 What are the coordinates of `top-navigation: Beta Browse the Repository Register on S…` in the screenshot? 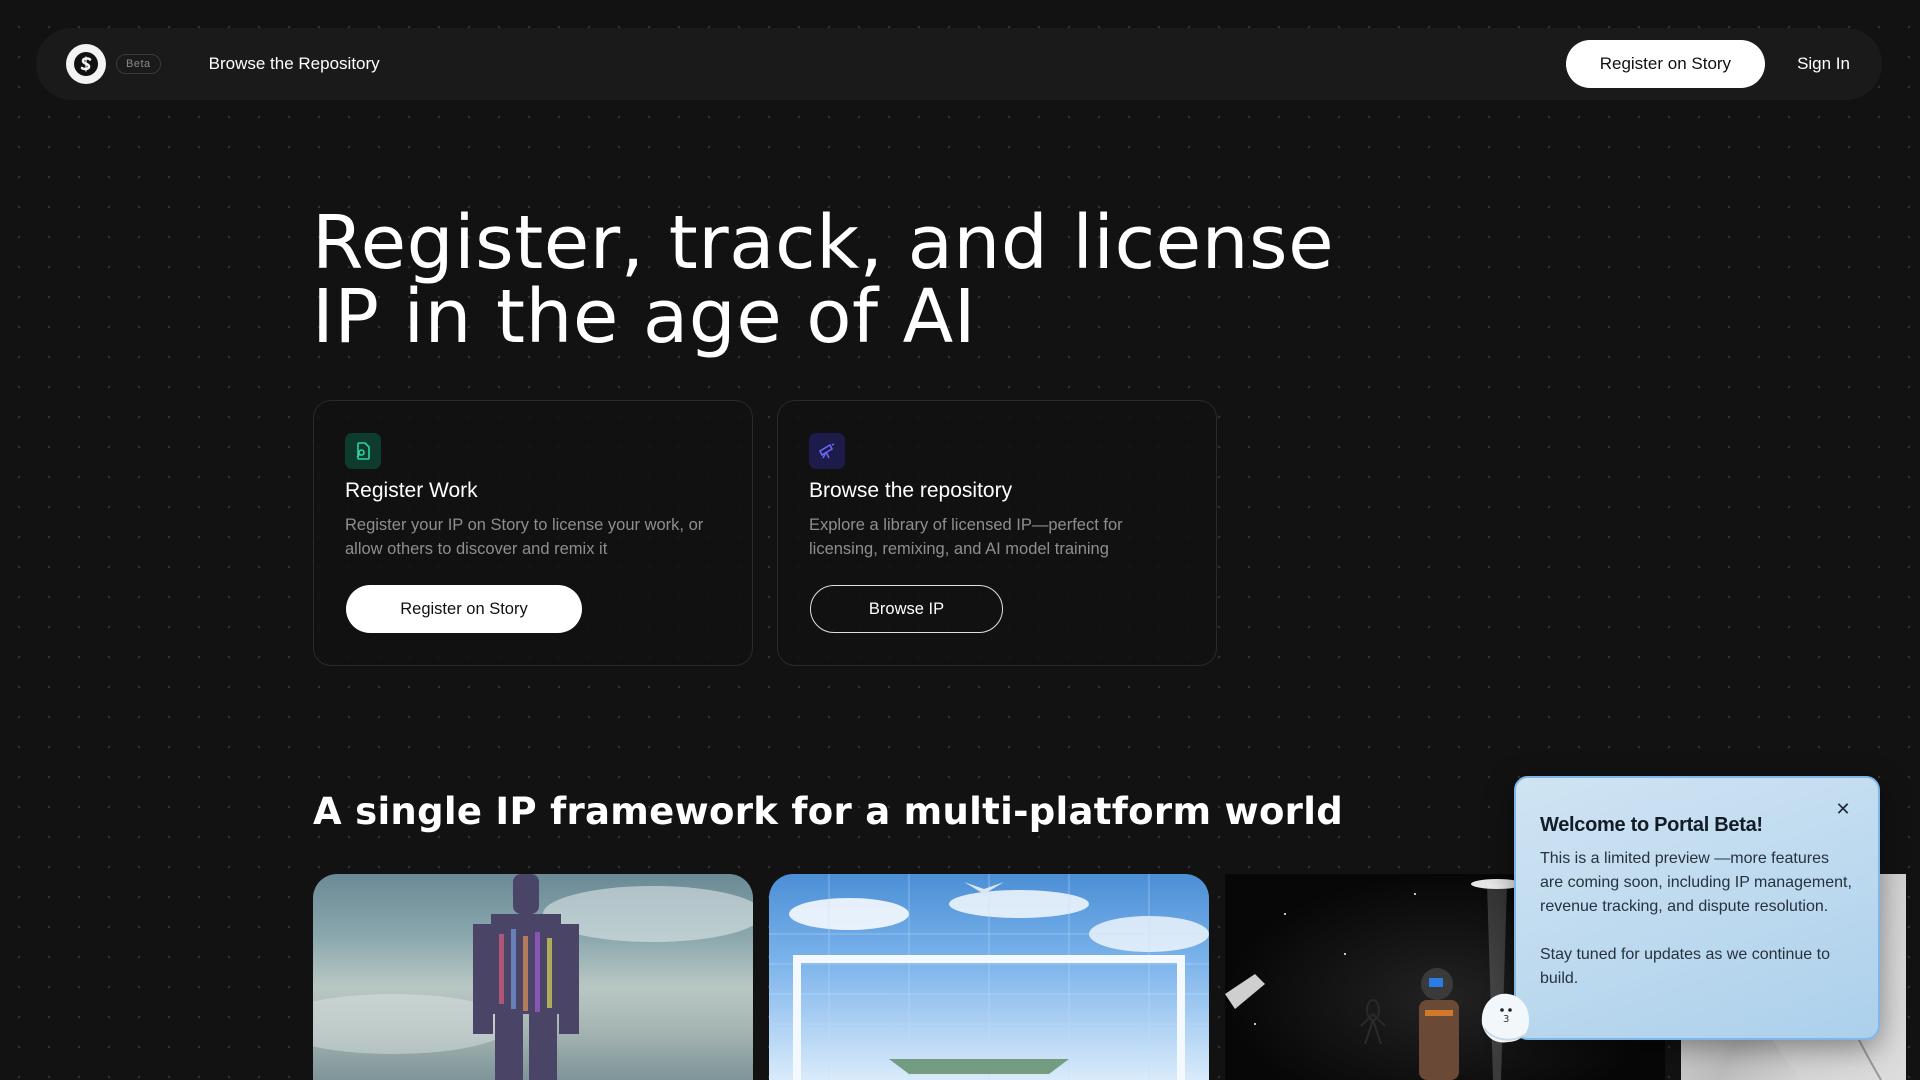 It's located at (959, 64).